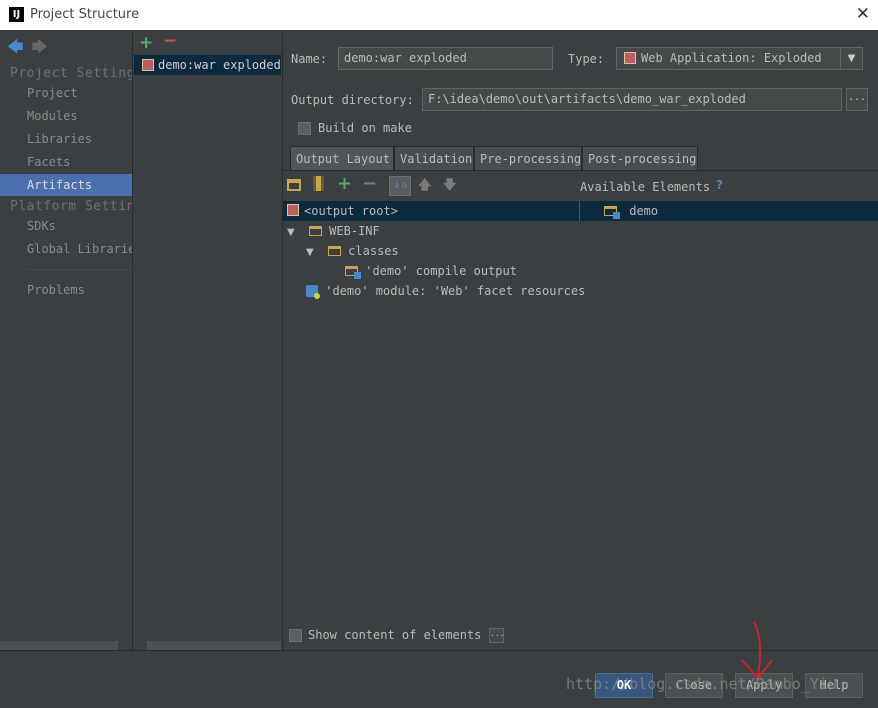 Image resolution: width=878 pixels, height=708 pixels. What do you see at coordinates (66, 185) in the screenshot?
I see `nav-item-artifacts: Artifacts` at bounding box center [66, 185].